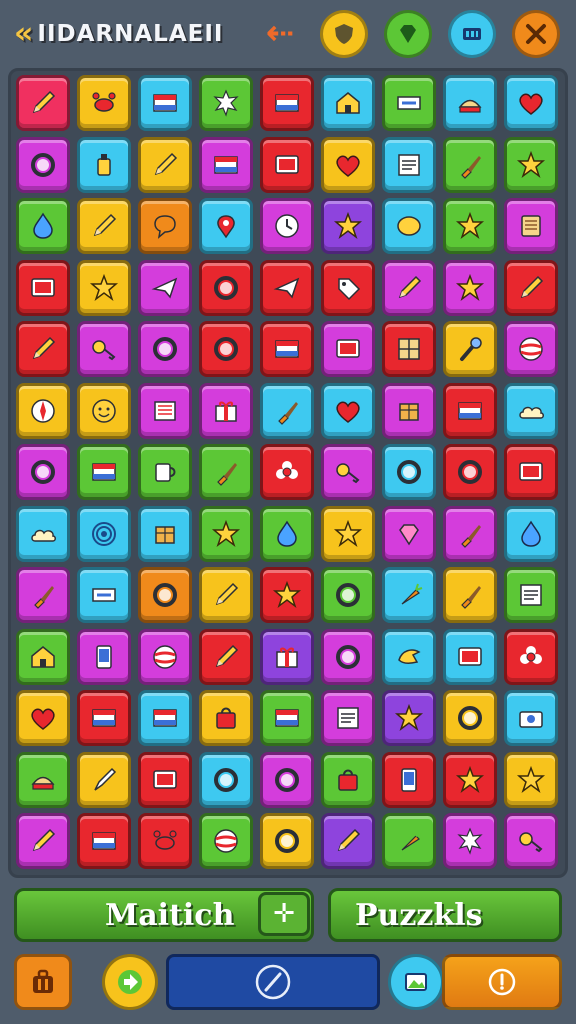  Describe the element at coordinates (273, 982) in the screenshot. I see `hint-bar` at that location.